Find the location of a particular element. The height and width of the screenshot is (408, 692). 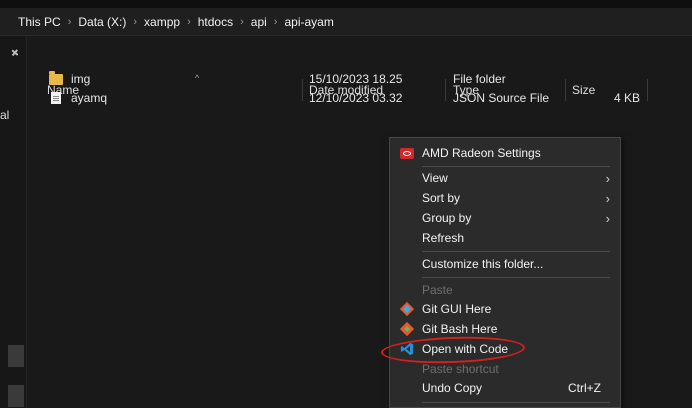

menu-item-sort-by: Sort by › is located at coordinates (505, 198).